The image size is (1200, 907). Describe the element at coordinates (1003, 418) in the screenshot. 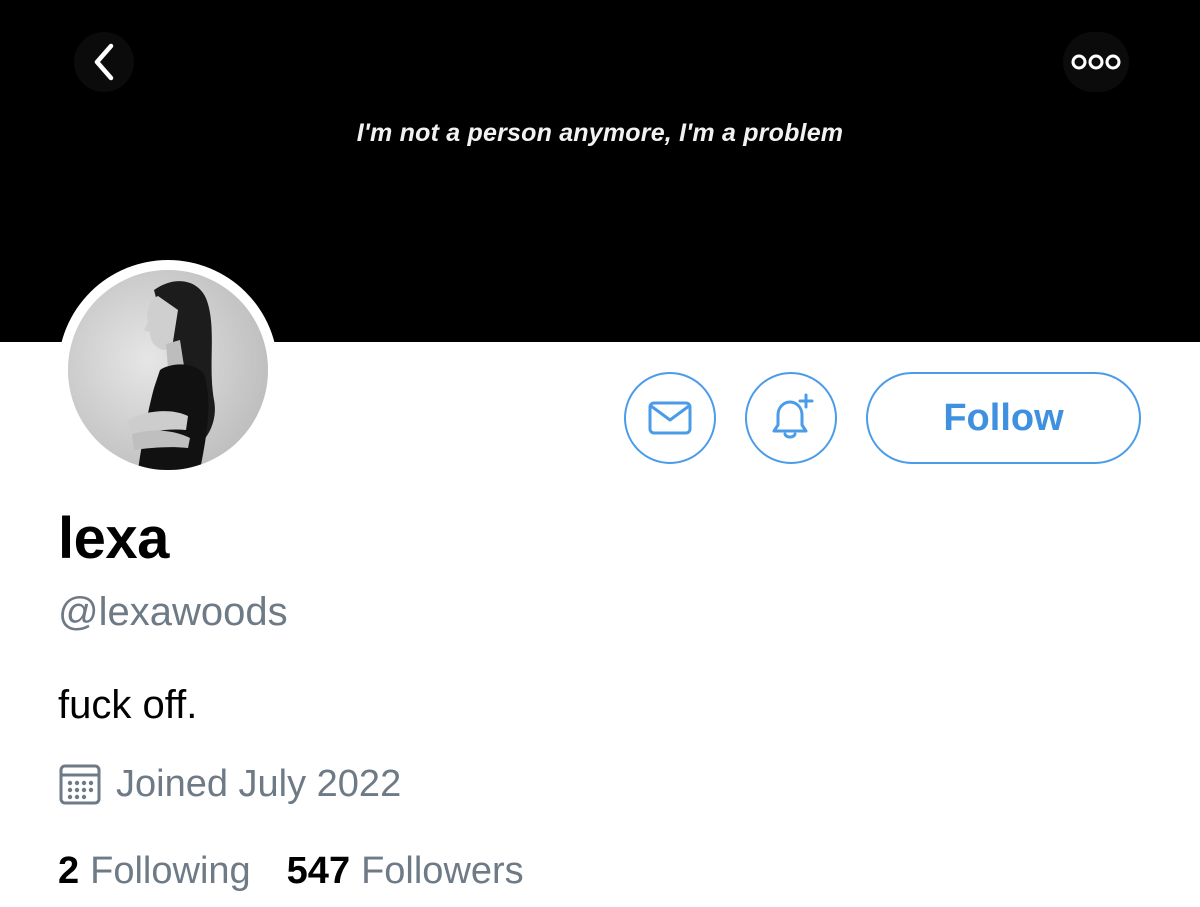

I see `follow-button: Follow` at that location.